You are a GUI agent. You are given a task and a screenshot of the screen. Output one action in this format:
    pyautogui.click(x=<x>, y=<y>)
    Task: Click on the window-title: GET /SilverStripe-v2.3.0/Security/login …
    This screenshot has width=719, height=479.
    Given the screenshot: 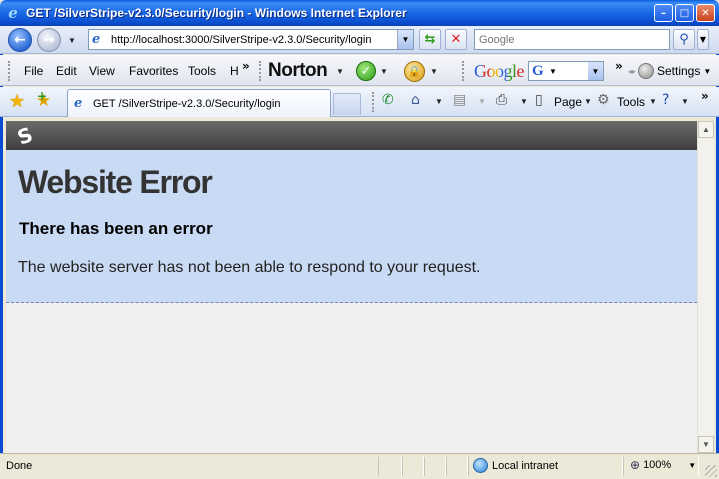 What is the action you would take?
    pyautogui.click(x=216, y=13)
    